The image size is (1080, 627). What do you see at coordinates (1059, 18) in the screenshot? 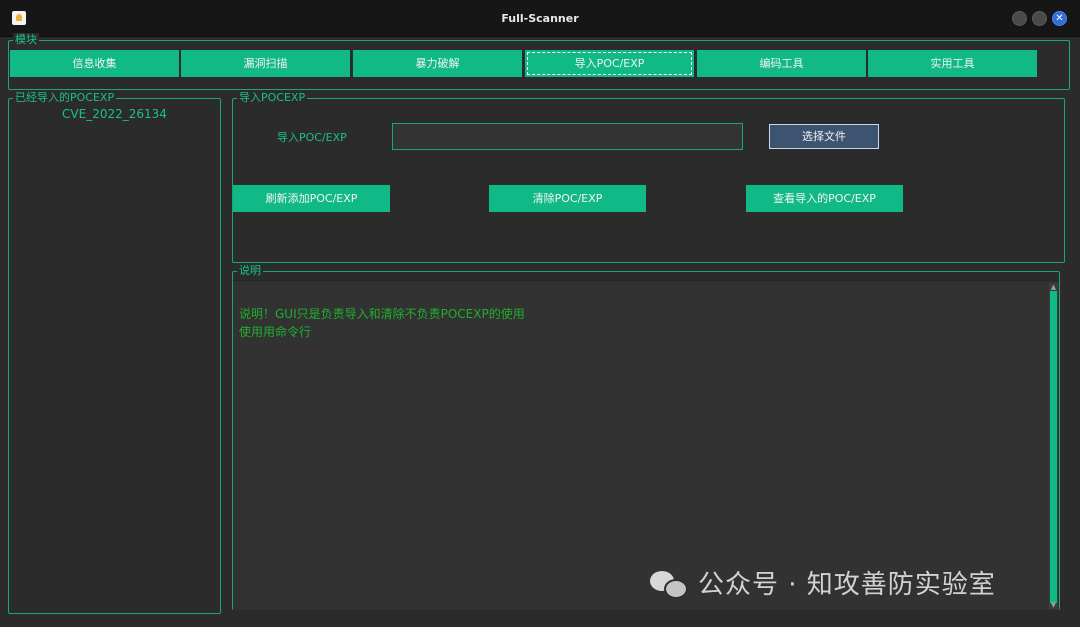
I see `close-button: ✕` at bounding box center [1059, 18].